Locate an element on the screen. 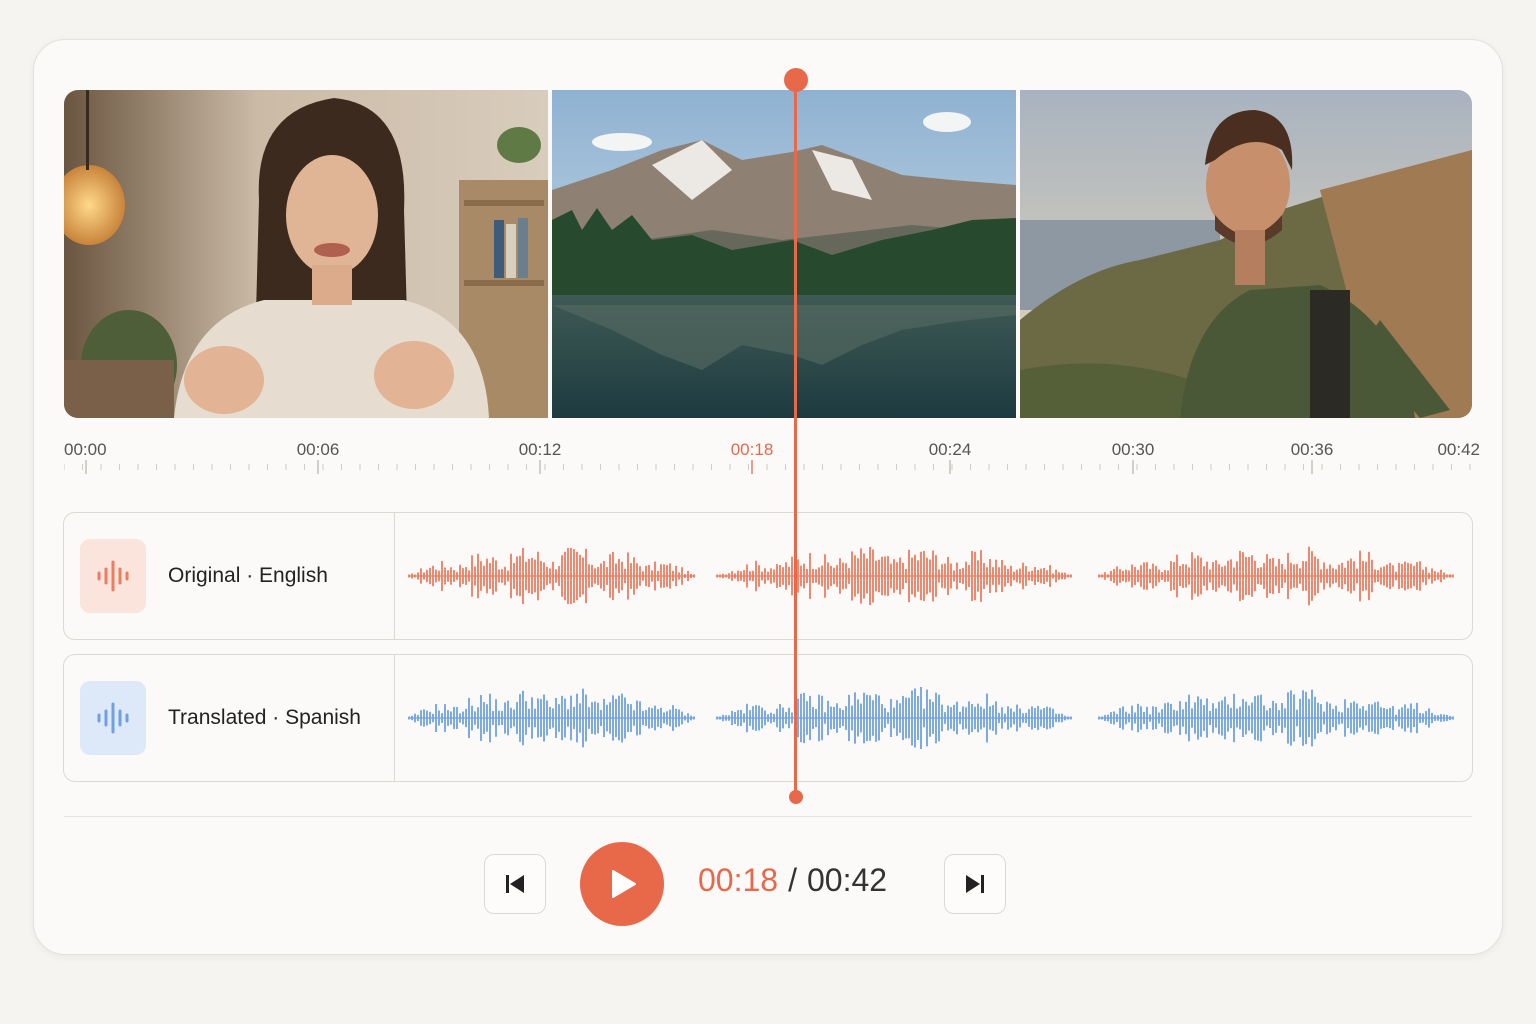  clip-thumbnail-hiker-coast is located at coordinates (1246, 254).